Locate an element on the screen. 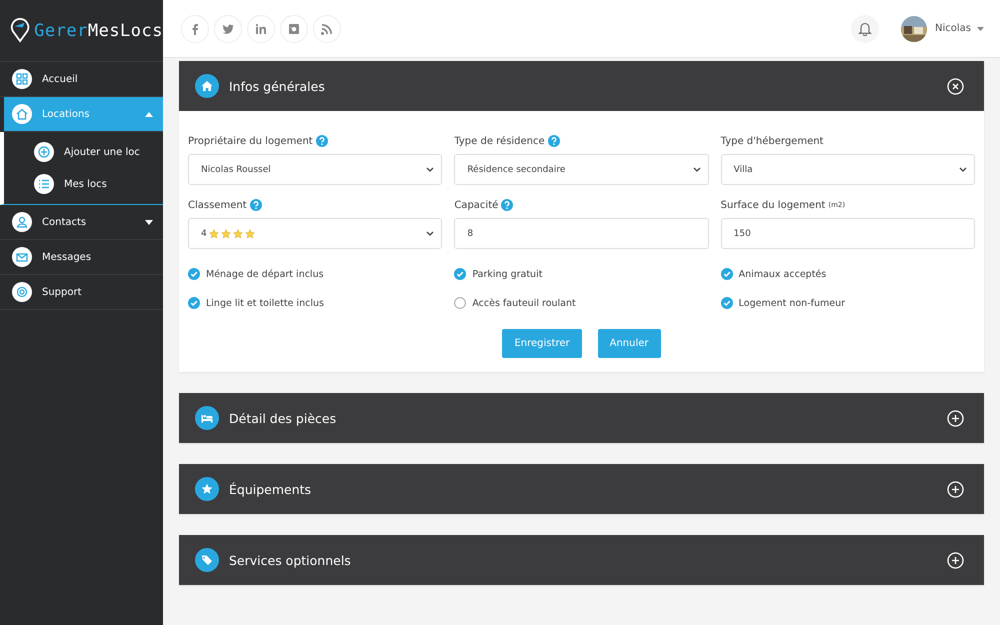  logo-text: GererMesLocs is located at coordinates (98, 30).